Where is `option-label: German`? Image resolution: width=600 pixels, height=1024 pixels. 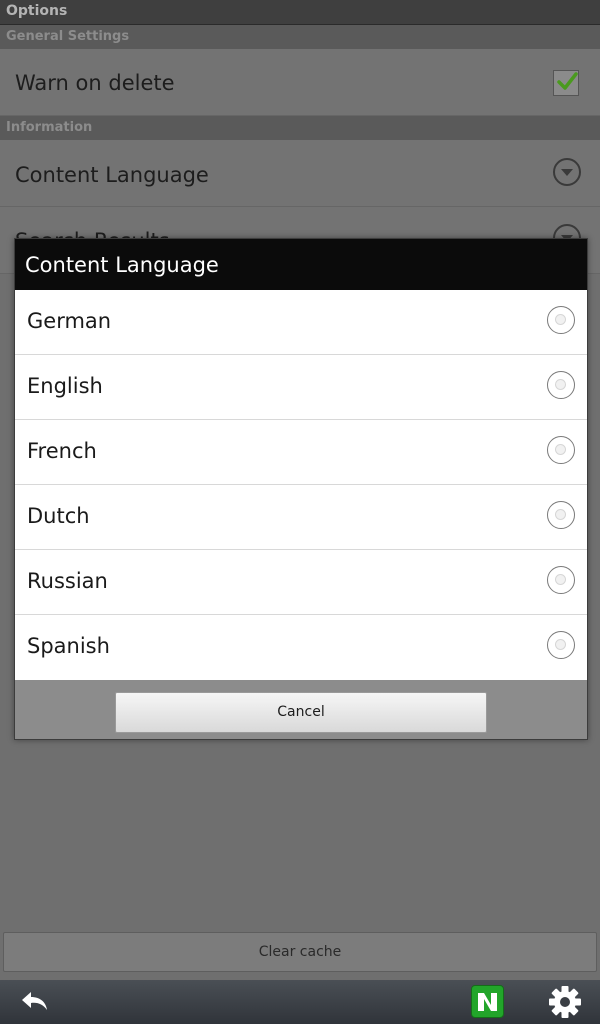
option-label: German is located at coordinates (69, 321).